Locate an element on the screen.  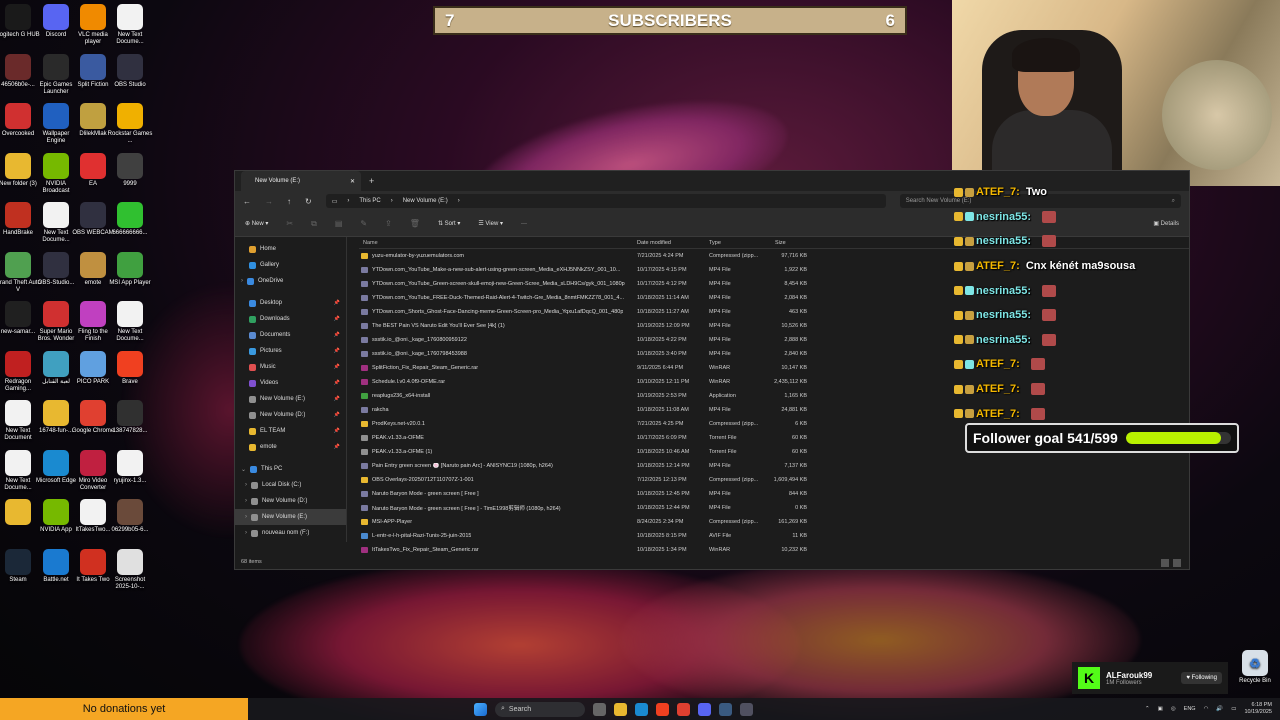
up-icon: ↑ is located at coordinates (289, 201).